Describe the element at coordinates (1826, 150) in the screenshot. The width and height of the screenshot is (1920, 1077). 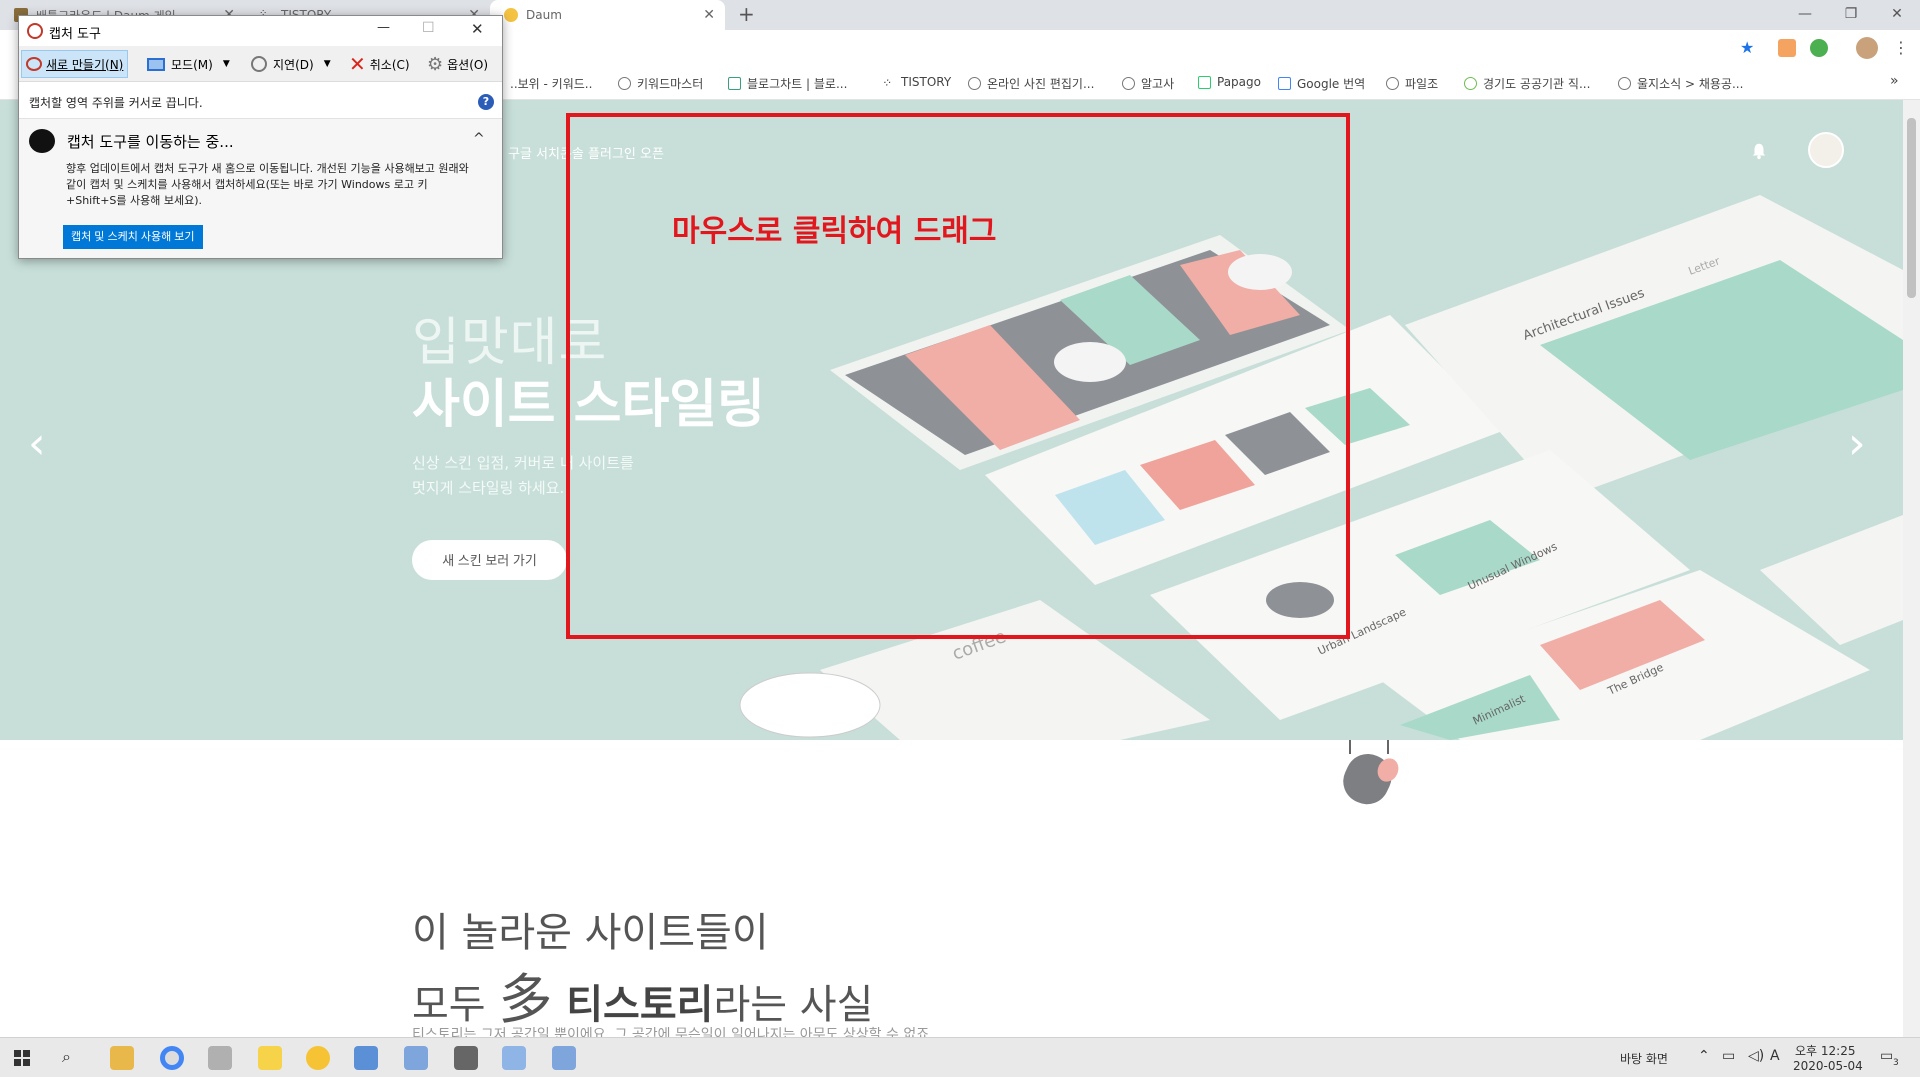
I see `user-avatar` at that location.